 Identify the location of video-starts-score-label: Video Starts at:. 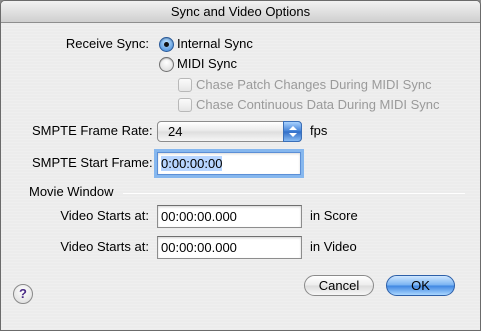
(104, 215).